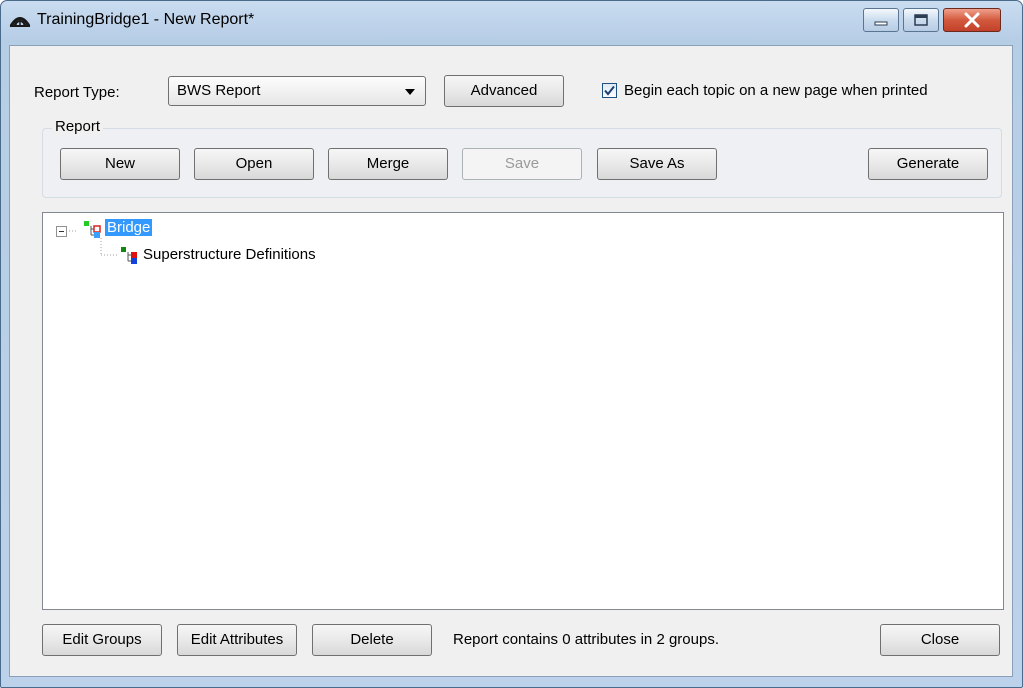 Image resolution: width=1023 pixels, height=688 pixels. What do you see at coordinates (129, 227) in the screenshot?
I see `tree-node-bridge: Bridge` at bounding box center [129, 227].